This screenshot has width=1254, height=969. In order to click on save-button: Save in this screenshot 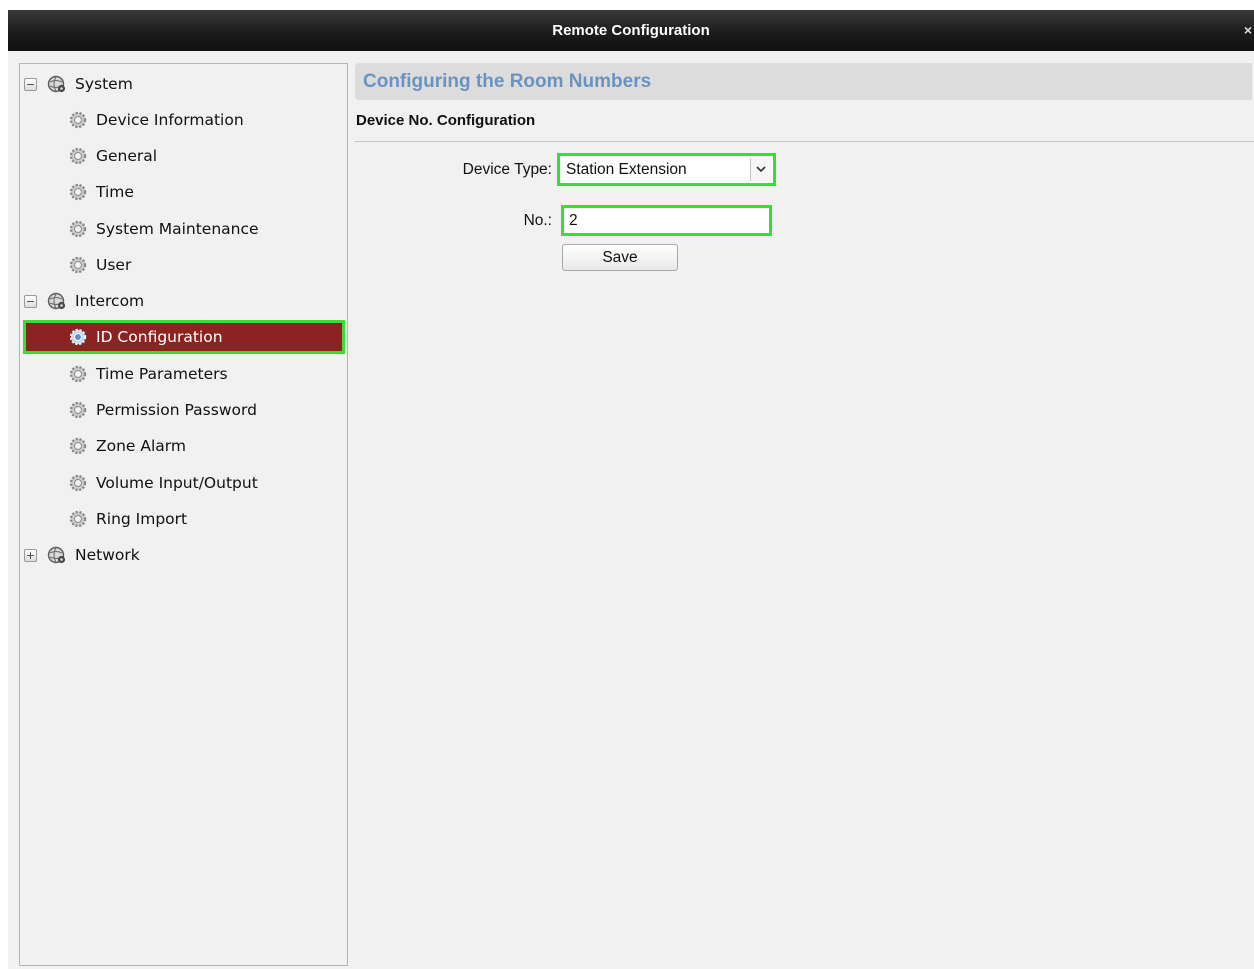, I will do `click(620, 257)`.